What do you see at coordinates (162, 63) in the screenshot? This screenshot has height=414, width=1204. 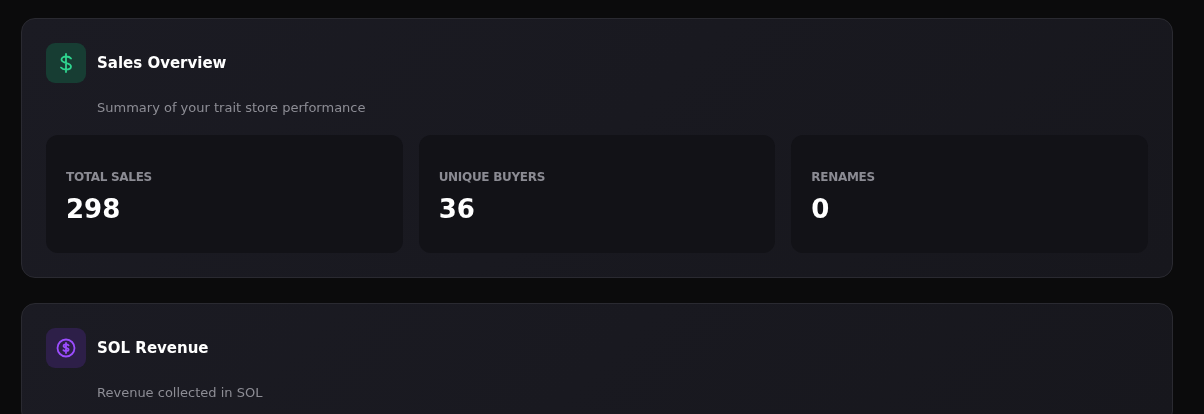 I see `section-title: Sales Overview` at bounding box center [162, 63].